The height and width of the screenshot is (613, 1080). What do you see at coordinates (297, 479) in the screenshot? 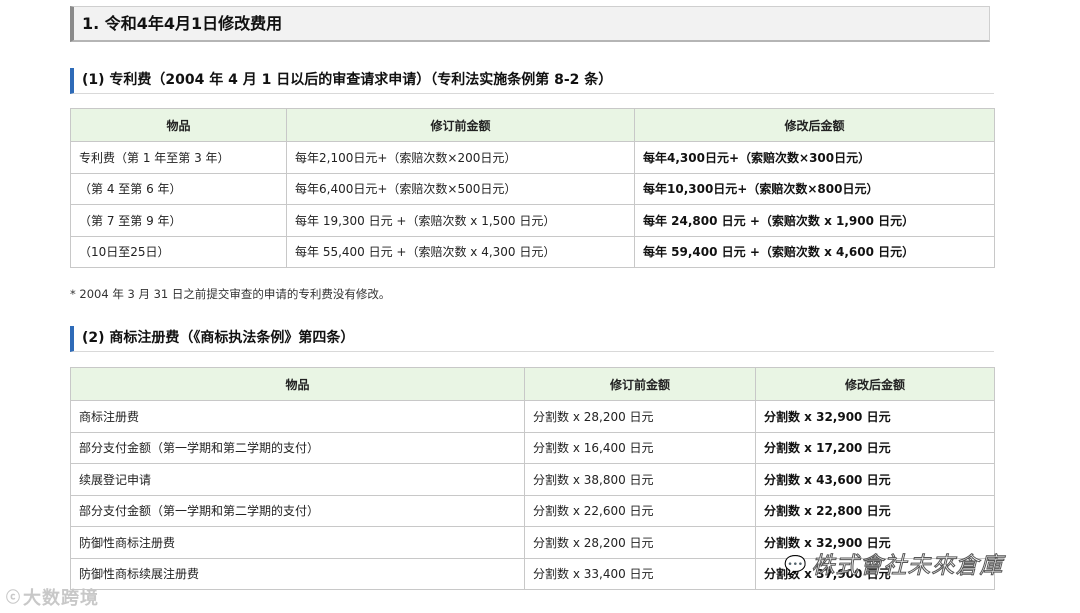
I see `cell-item: 续展登记申请` at bounding box center [297, 479].